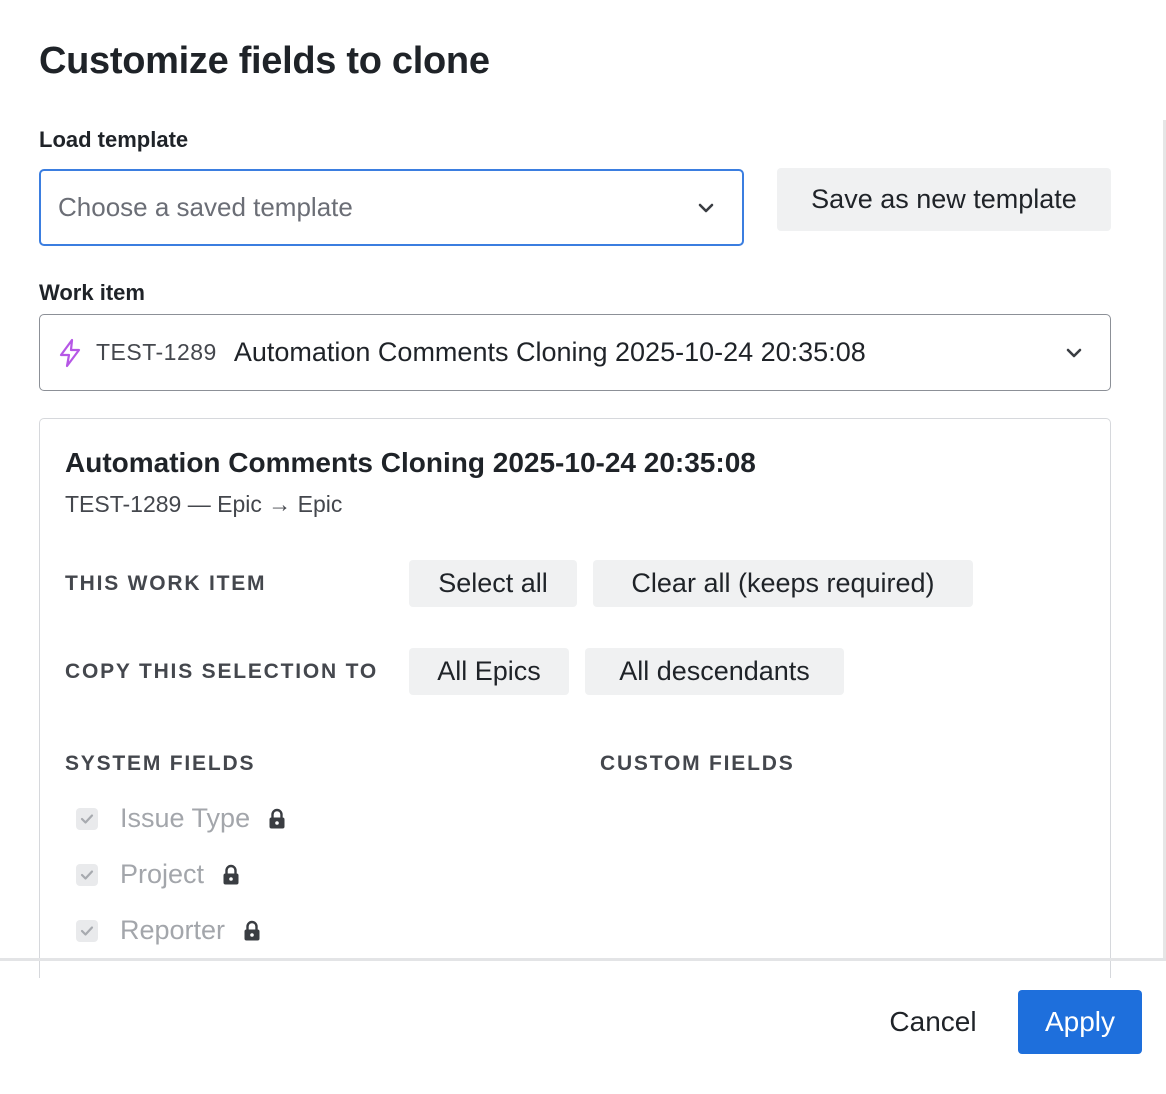 The width and height of the screenshot is (1166, 1094). Describe the element at coordinates (714, 671) in the screenshot. I see `all-descendants-button: All descendants` at that location.